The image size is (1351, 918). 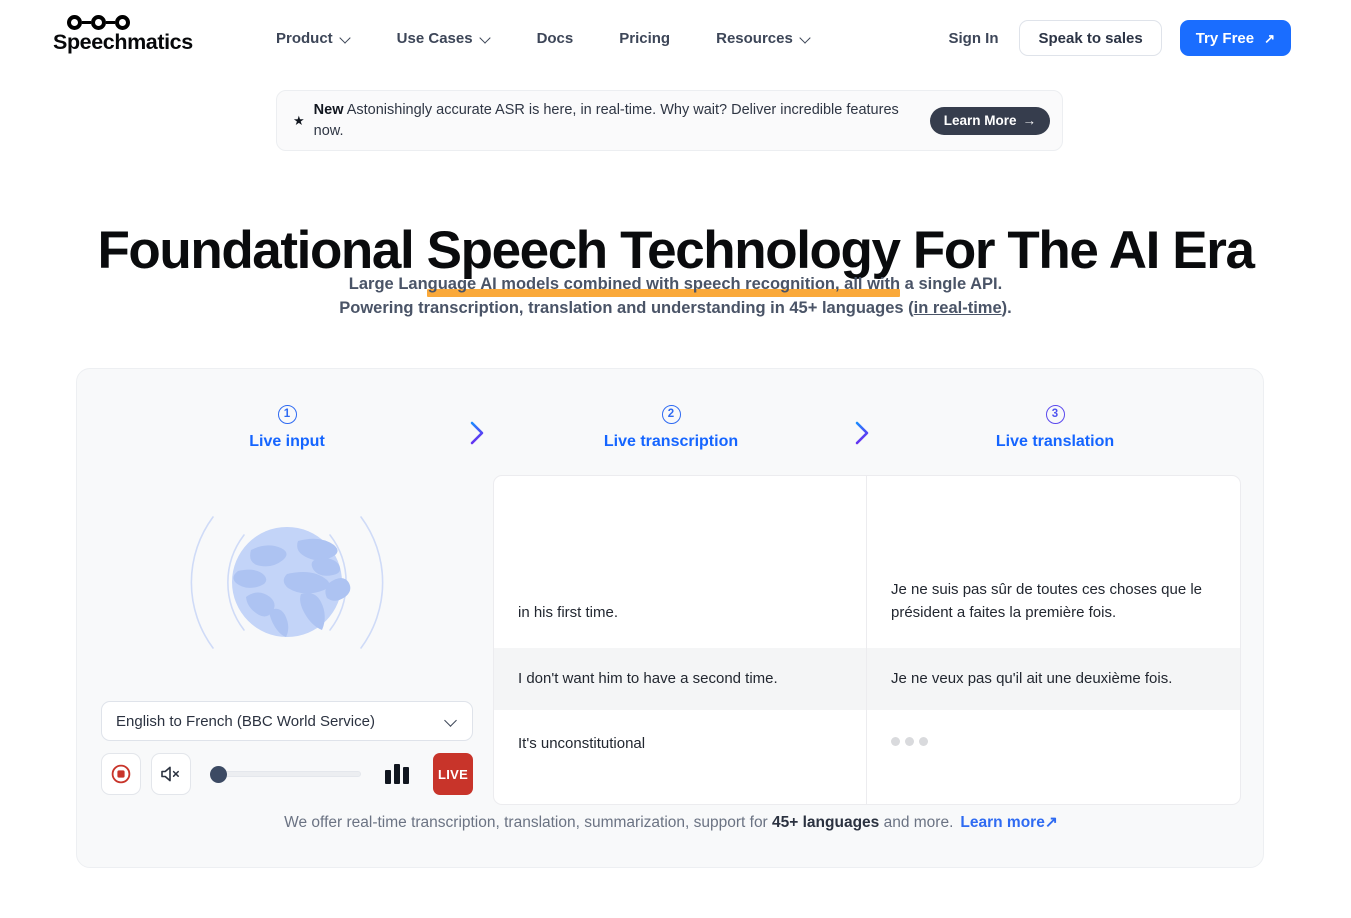 I want to click on nav-item-pricing: Pricing, so click(x=644, y=38).